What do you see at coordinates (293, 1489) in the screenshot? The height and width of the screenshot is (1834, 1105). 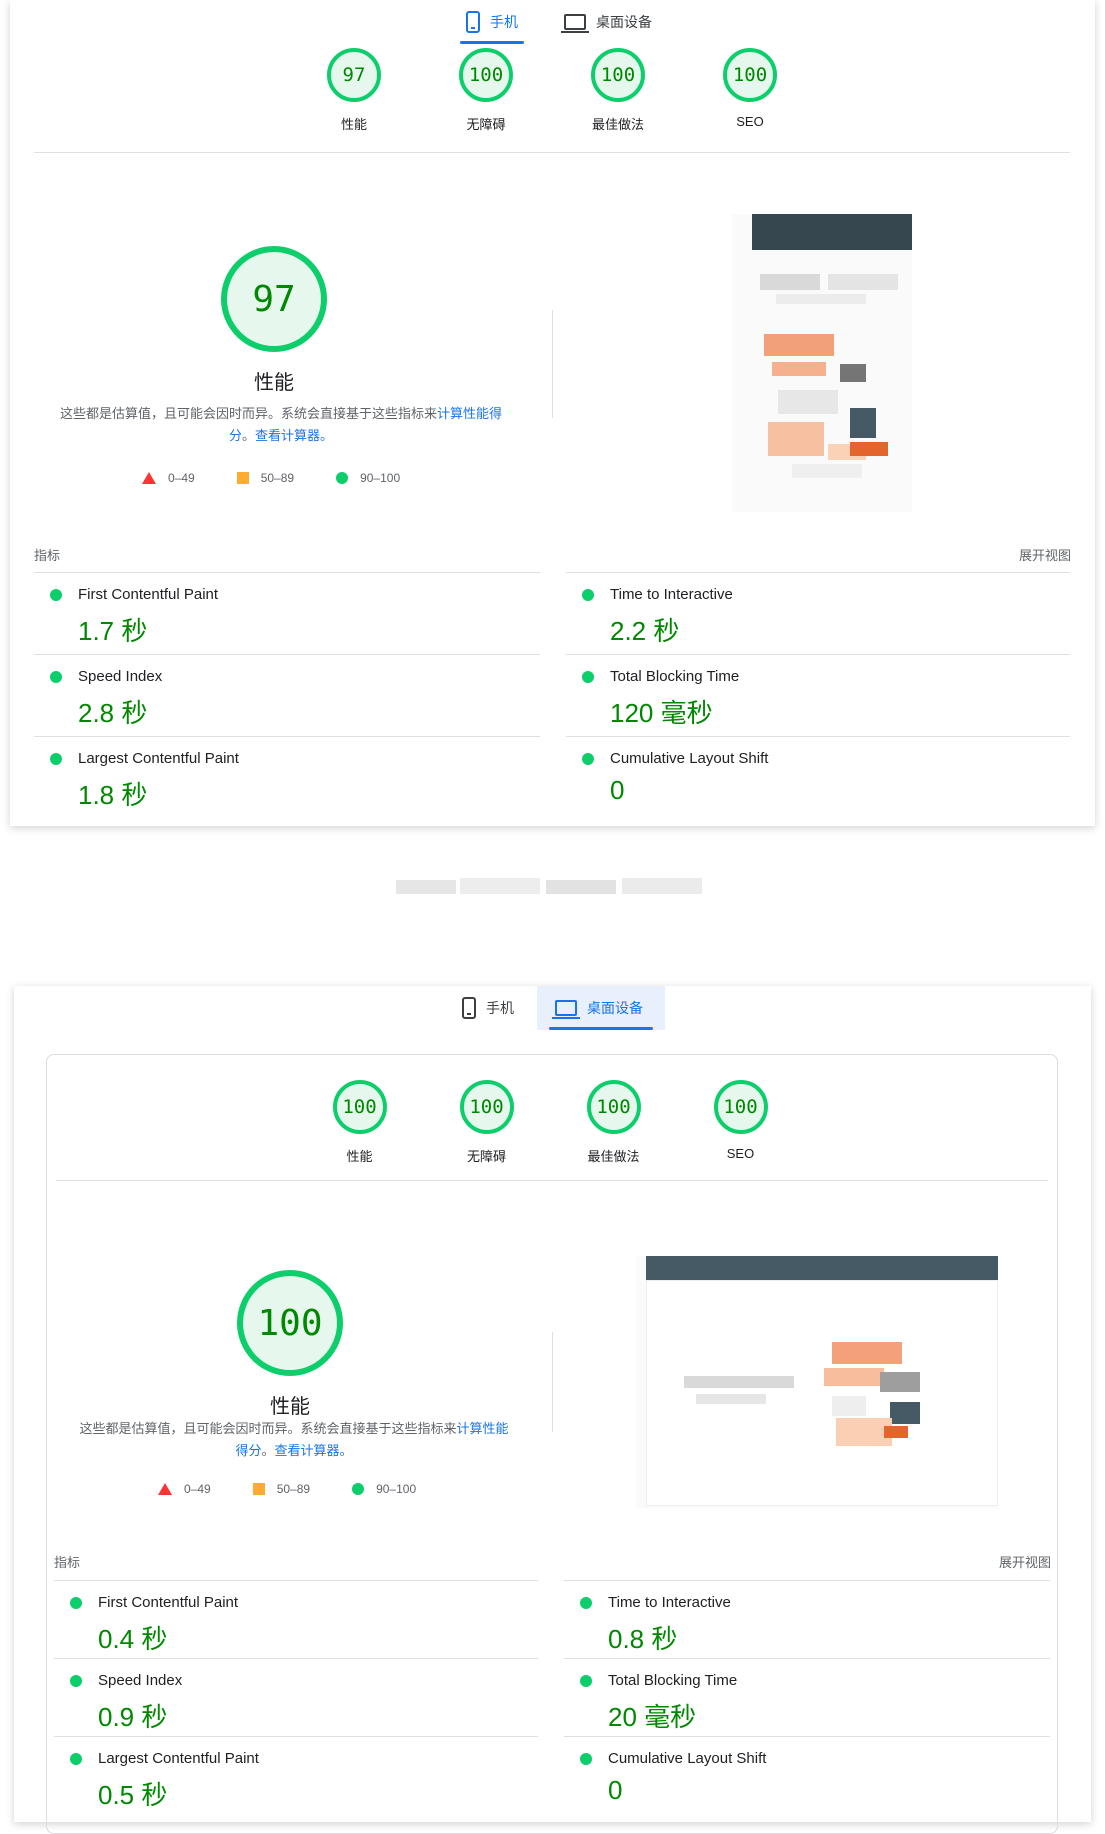 I see `legend-average-label: 50–89` at bounding box center [293, 1489].